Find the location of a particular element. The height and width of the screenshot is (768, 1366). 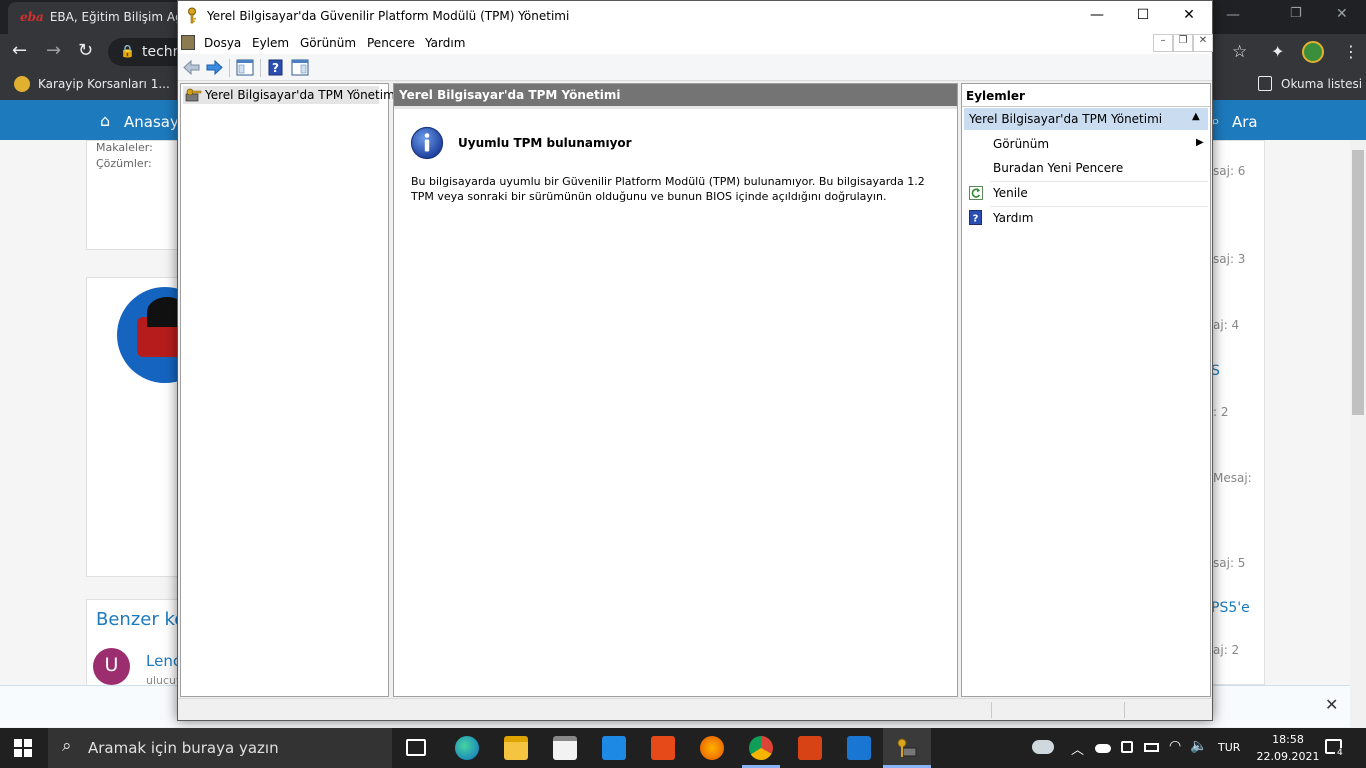

stat-text: aj: 2 is located at coordinates (1226, 650).